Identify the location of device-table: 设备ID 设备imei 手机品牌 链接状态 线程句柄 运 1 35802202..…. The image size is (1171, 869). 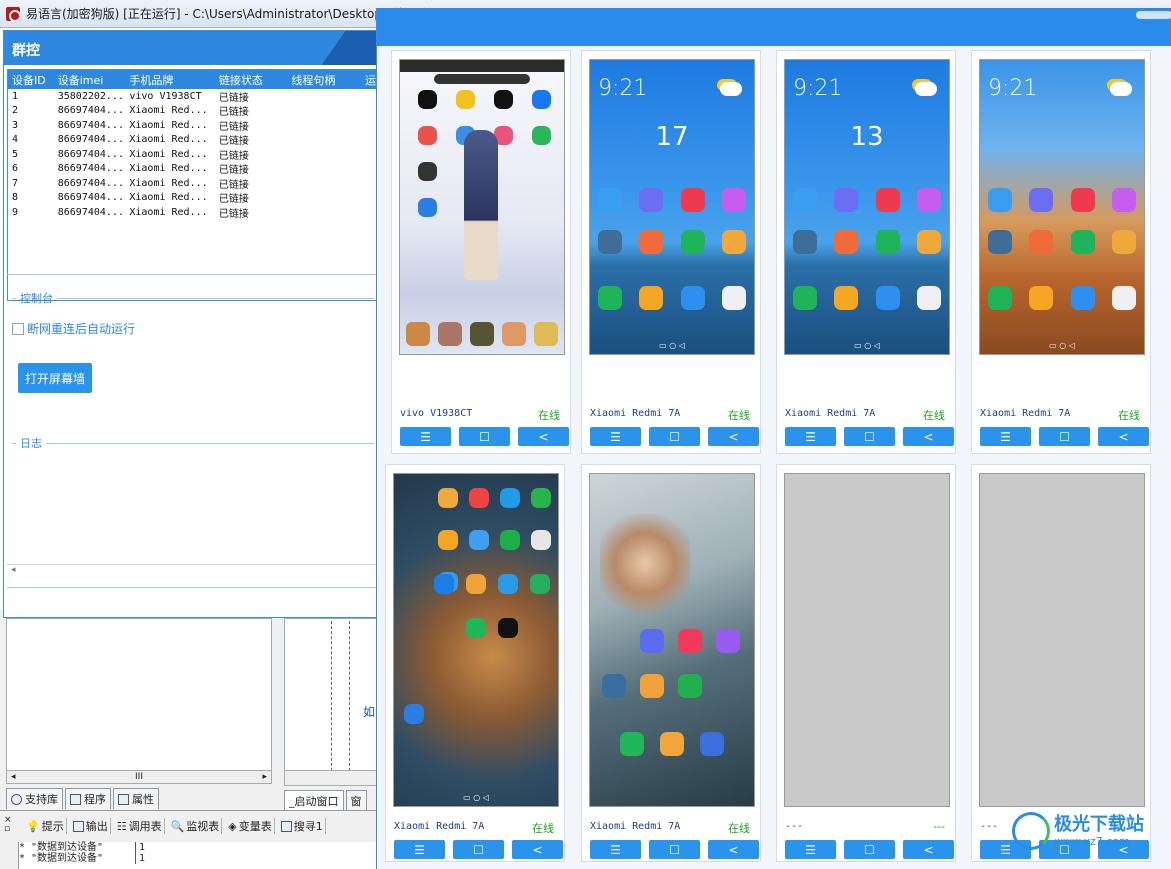
(192, 185).